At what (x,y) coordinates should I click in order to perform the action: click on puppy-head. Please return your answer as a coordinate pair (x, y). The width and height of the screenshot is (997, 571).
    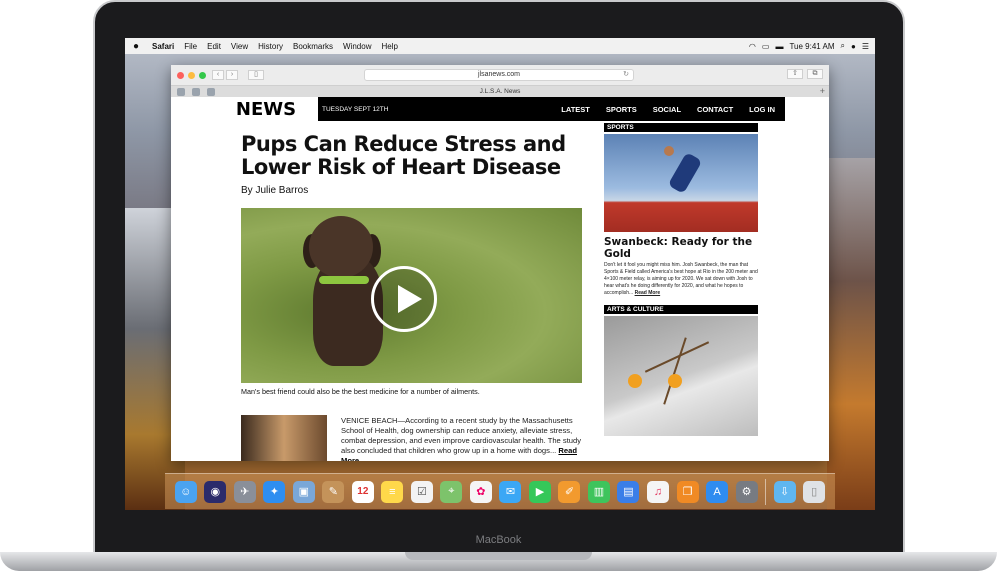
    Looking at the image, I should click on (341, 247).